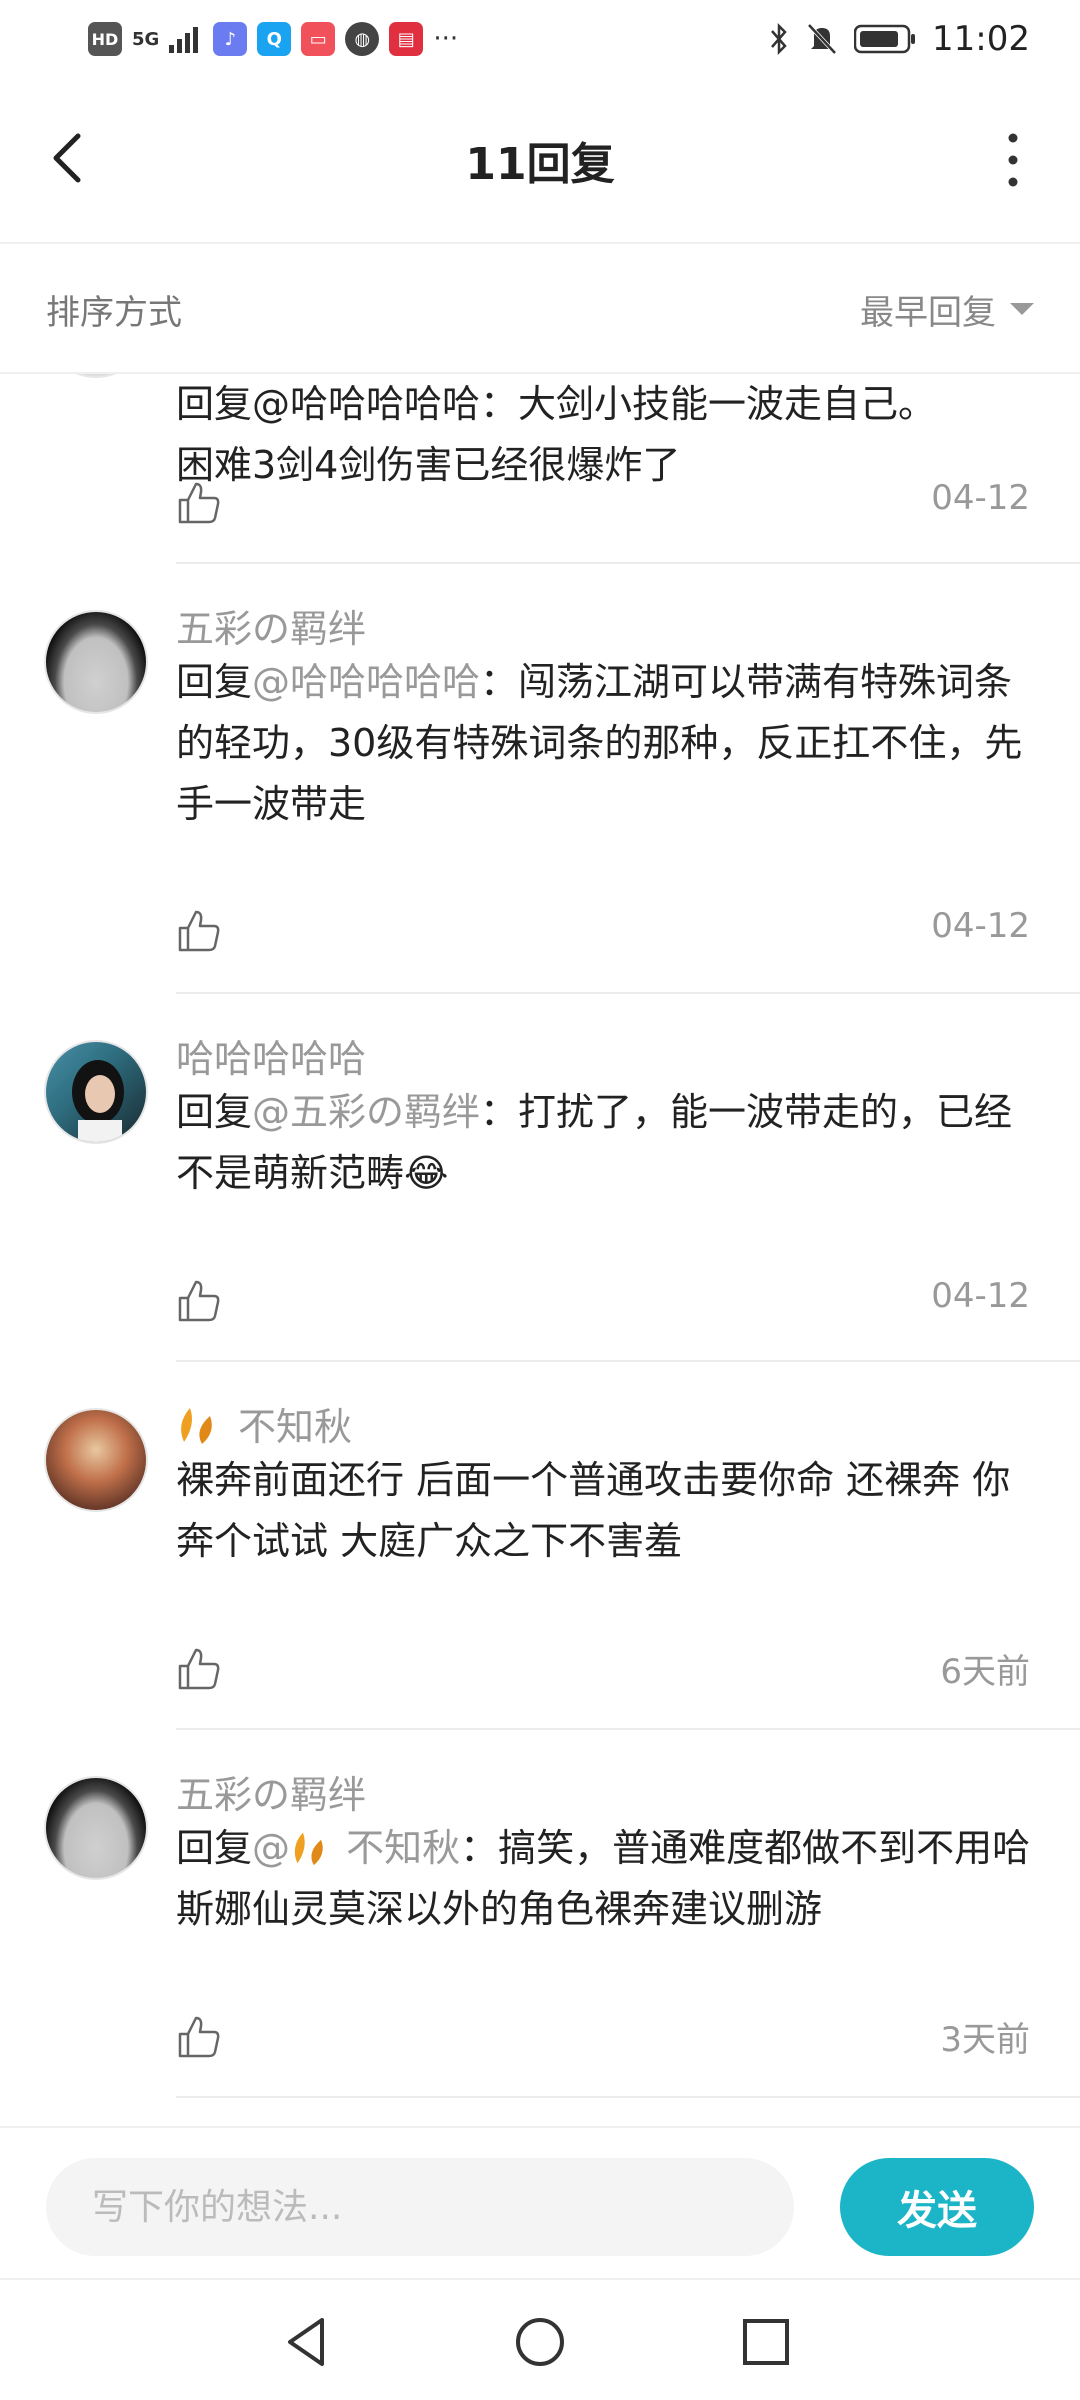  What do you see at coordinates (1013, 160) in the screenshot?
I see `more-options-icon` at bounding box center [1013, 160].